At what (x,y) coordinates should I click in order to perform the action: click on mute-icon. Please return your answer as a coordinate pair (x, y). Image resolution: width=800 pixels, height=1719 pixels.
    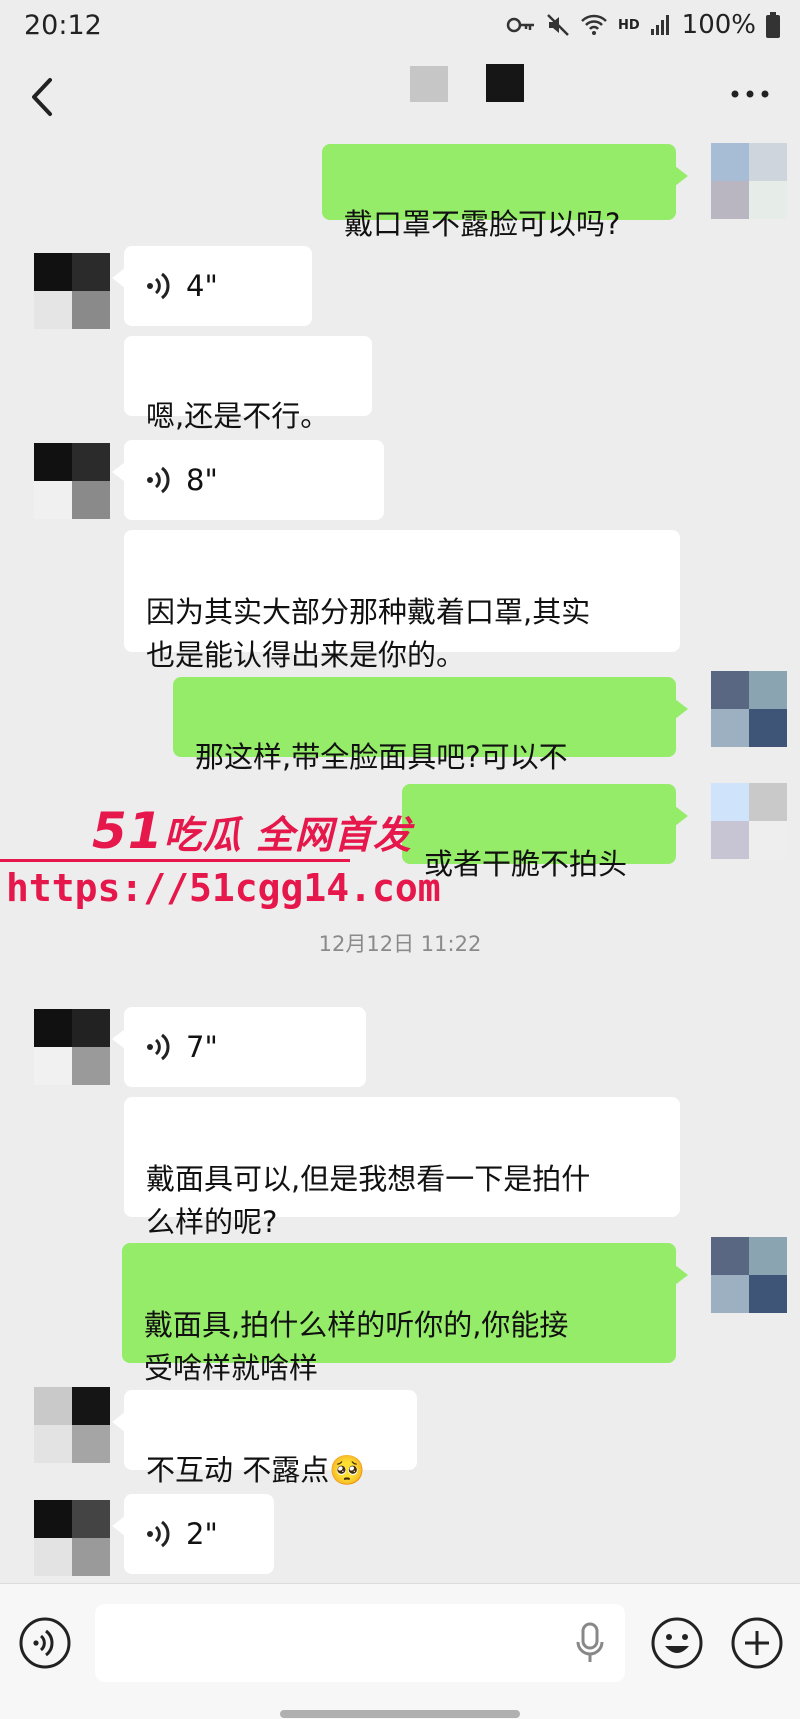
    Looking at the image, I should click on (558, 25).